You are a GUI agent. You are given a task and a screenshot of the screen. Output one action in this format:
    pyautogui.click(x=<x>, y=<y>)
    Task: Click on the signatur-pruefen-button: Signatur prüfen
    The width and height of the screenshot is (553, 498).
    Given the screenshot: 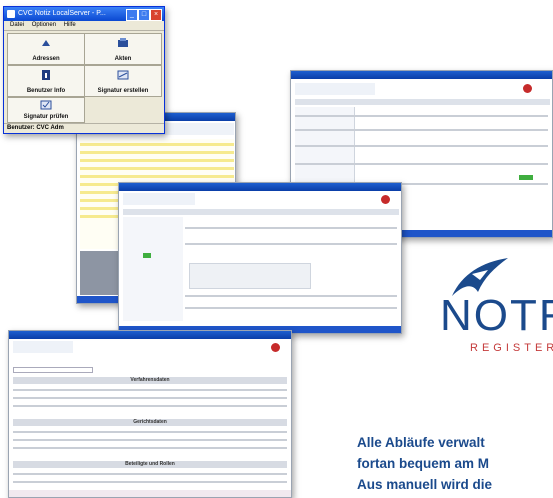 What is the action you would take?
    pyautogui.click(x=46, y=110)
    